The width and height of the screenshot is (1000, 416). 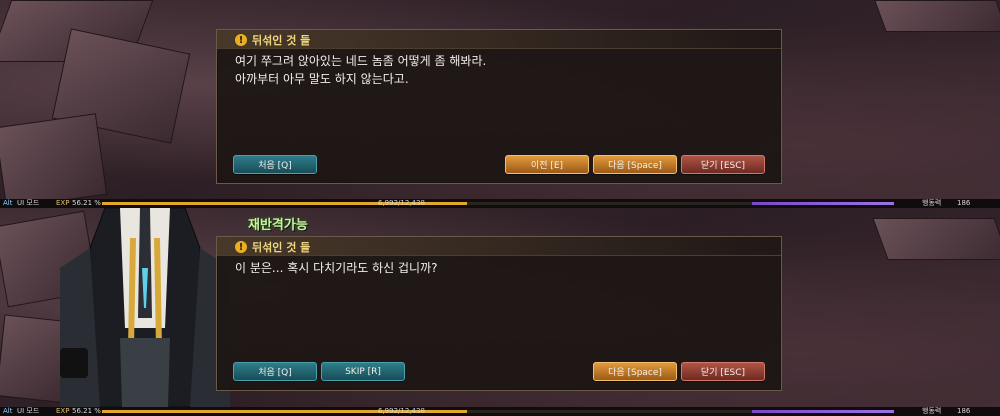 I want to click on character-portrait, so click(x=145, y=307).